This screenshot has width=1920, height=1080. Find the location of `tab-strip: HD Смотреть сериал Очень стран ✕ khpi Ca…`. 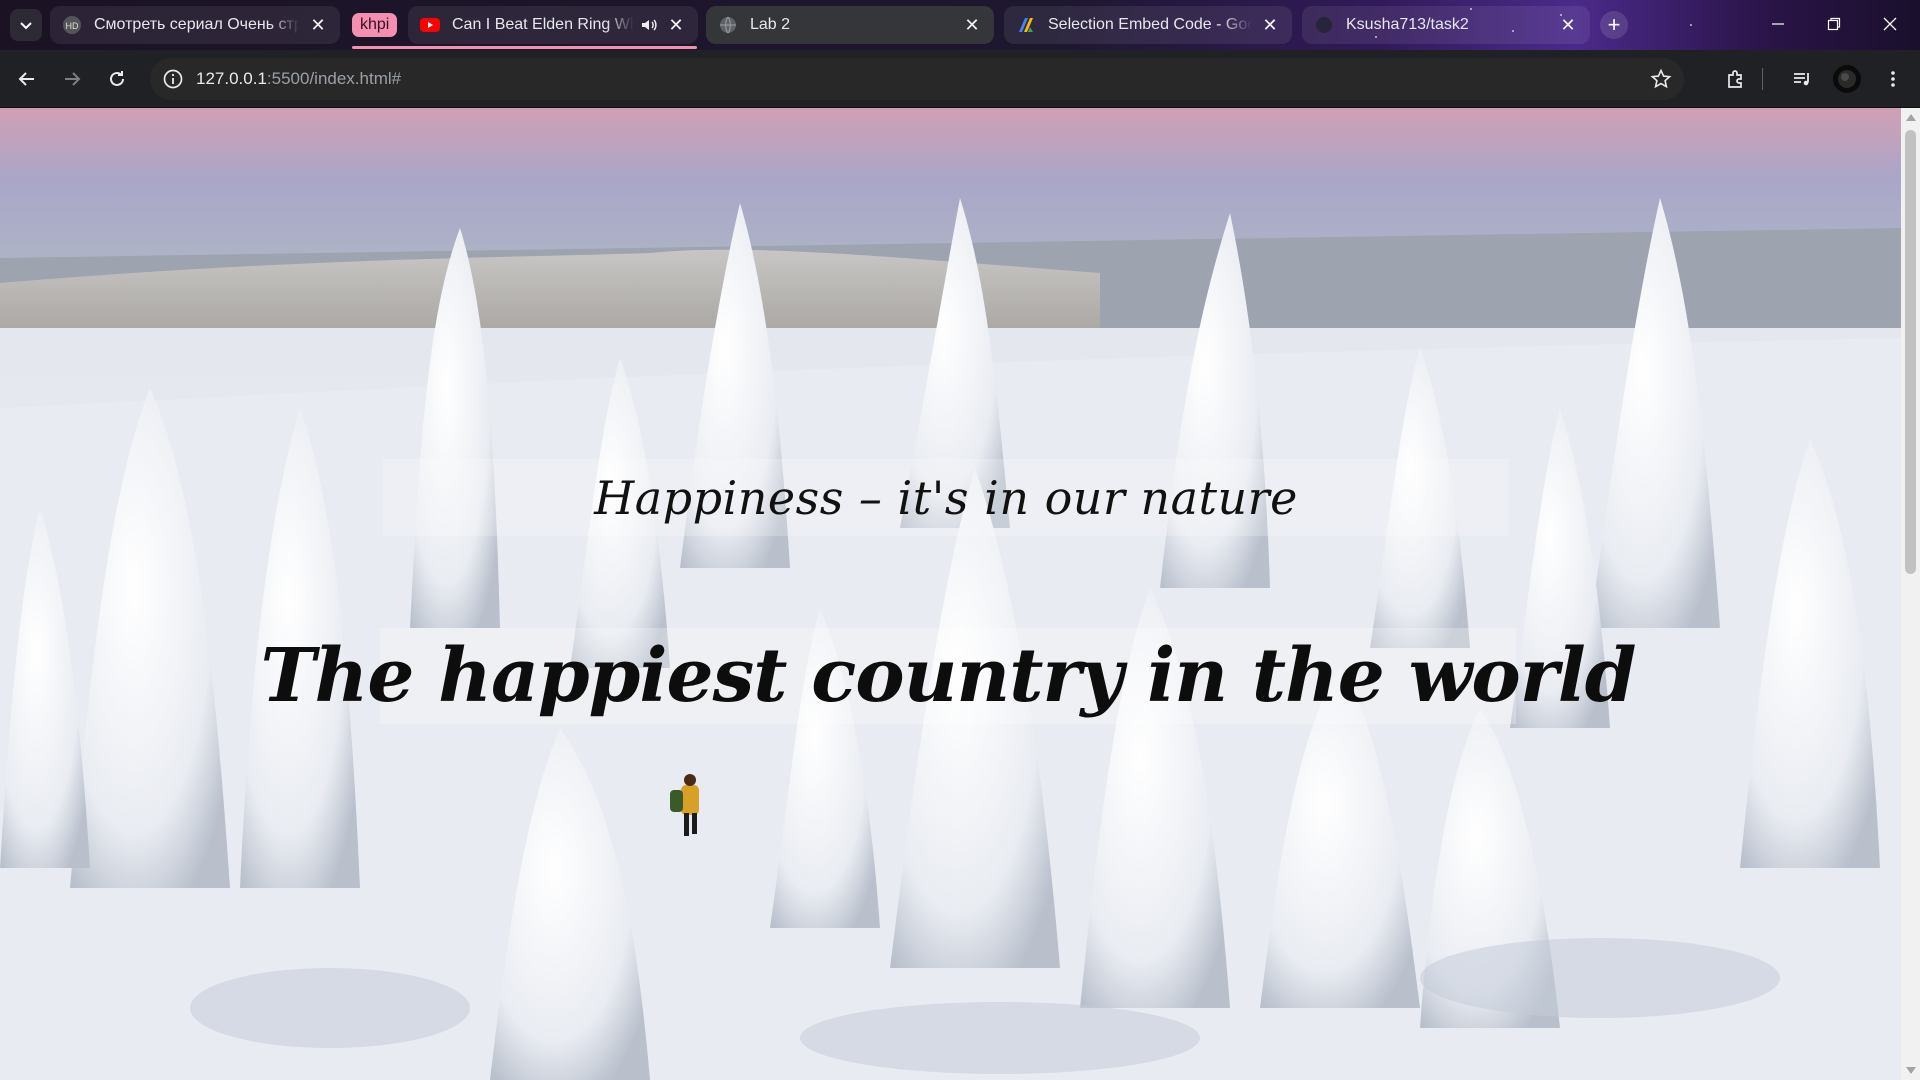

tab-strip: HD Смотреть сериал Очень стран ✕ khpi Ca… is located at coordinates (960, 25).